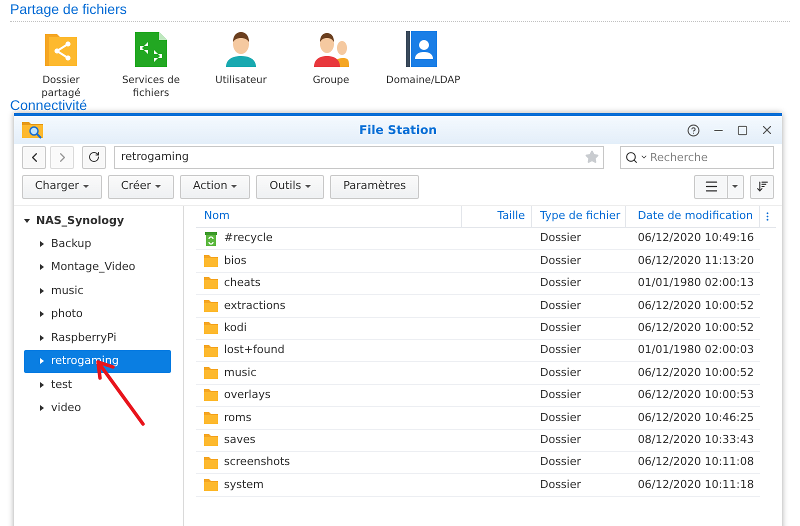 The width and height of the screenshot is (800, 526). I want to click on file-name: lost+found, so click(254, 350).